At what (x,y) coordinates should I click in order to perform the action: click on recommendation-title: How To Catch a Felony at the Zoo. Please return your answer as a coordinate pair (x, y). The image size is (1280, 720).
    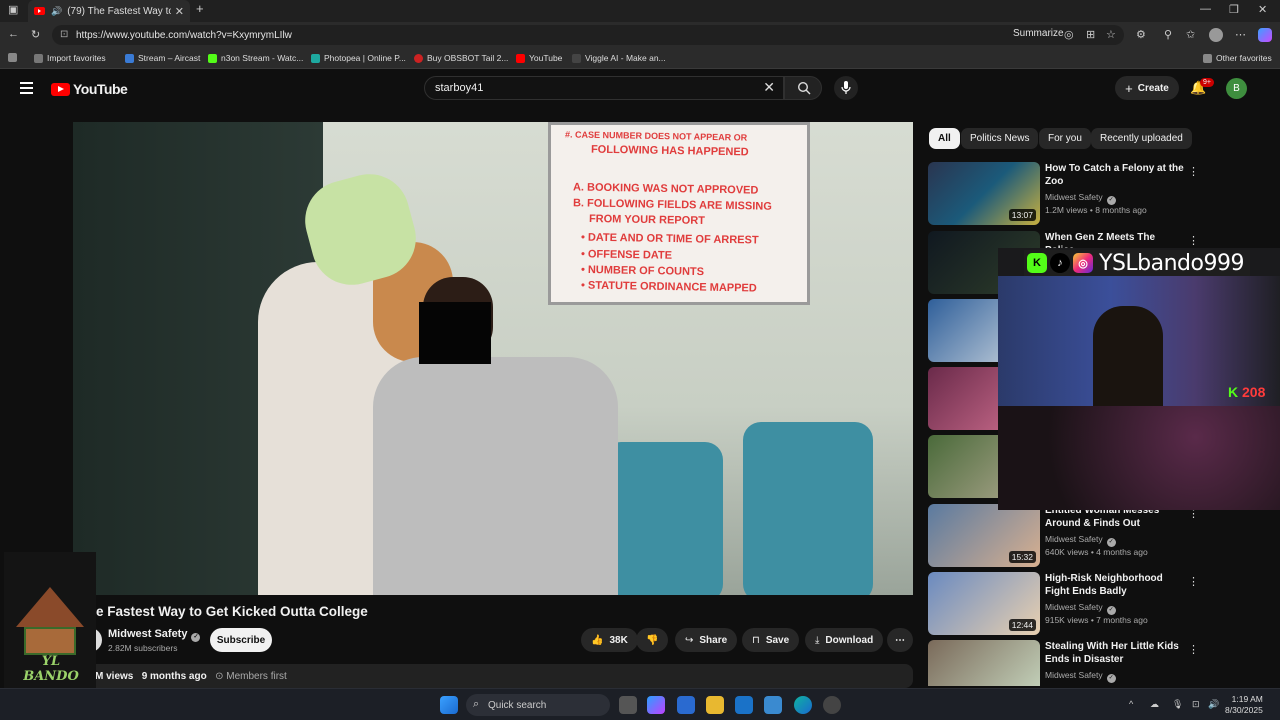
    Looking at the image, I should click on (1115, 175).